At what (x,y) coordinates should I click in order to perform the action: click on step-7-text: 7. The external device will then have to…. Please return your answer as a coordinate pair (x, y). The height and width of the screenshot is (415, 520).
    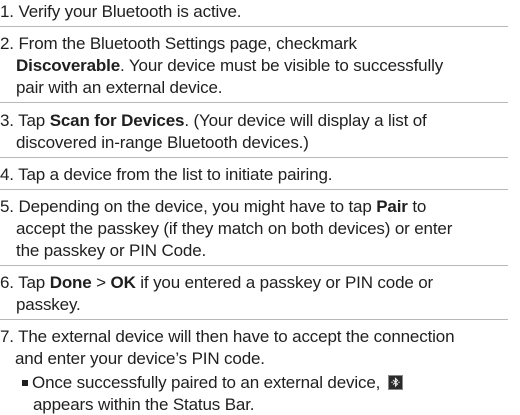
    Looking at the image, I should click on (227, 336).